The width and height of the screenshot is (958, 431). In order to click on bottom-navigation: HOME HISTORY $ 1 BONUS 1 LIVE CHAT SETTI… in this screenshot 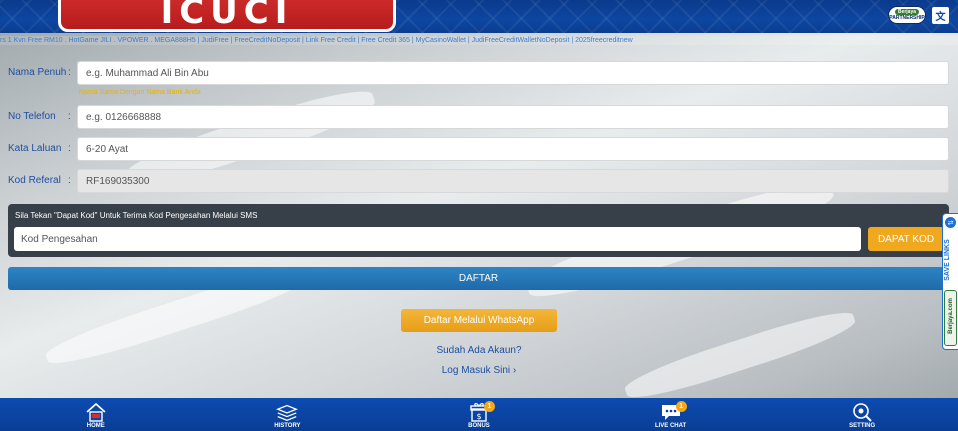, I will do `click(479, 414)`.